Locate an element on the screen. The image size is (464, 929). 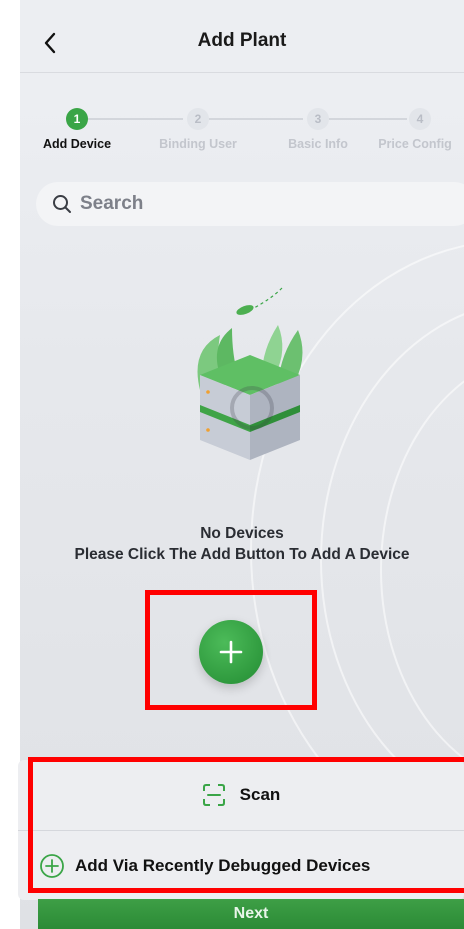
add-device-button is located at coordinates (231, 652).